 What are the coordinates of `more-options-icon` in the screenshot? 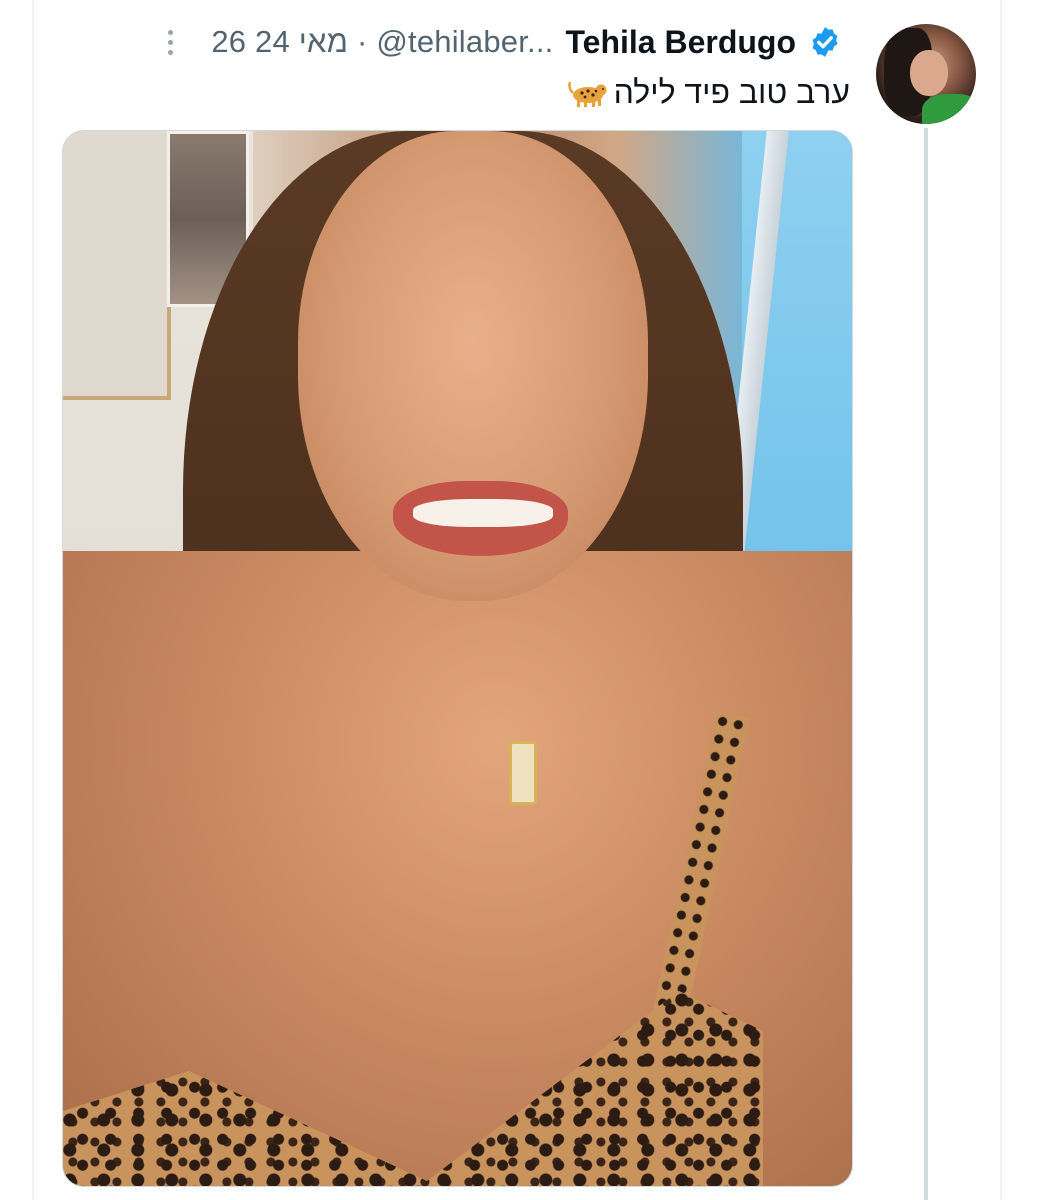 It's located at (170, 42).